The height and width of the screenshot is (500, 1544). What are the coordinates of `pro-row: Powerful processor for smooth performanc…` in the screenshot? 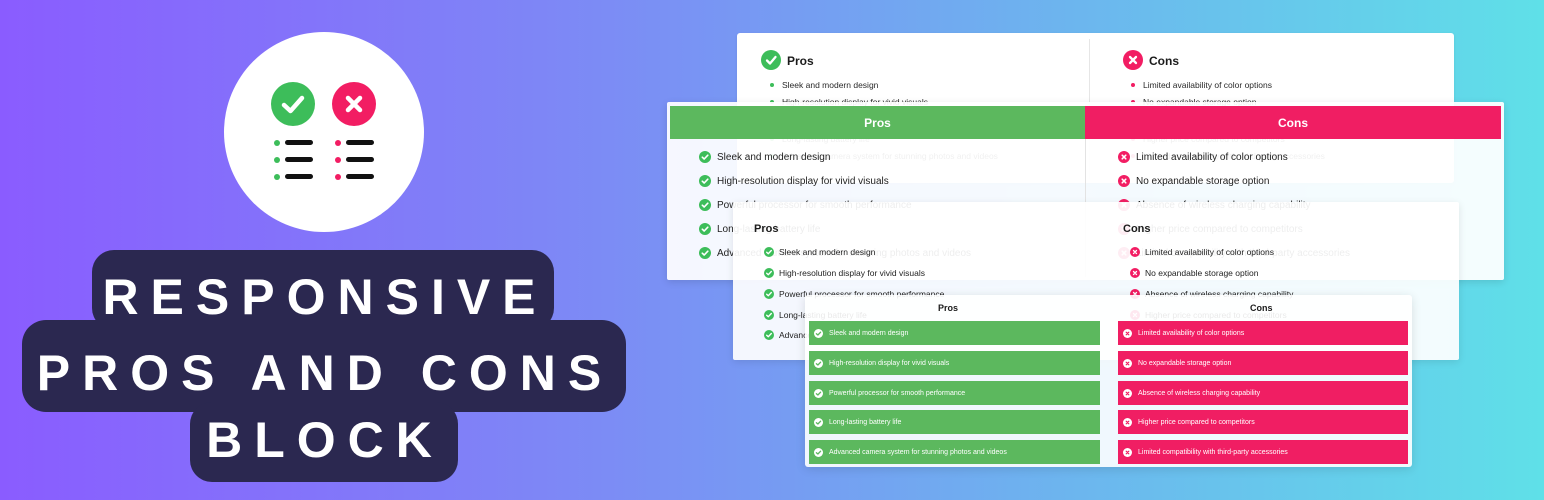 It's located at (954, 393).